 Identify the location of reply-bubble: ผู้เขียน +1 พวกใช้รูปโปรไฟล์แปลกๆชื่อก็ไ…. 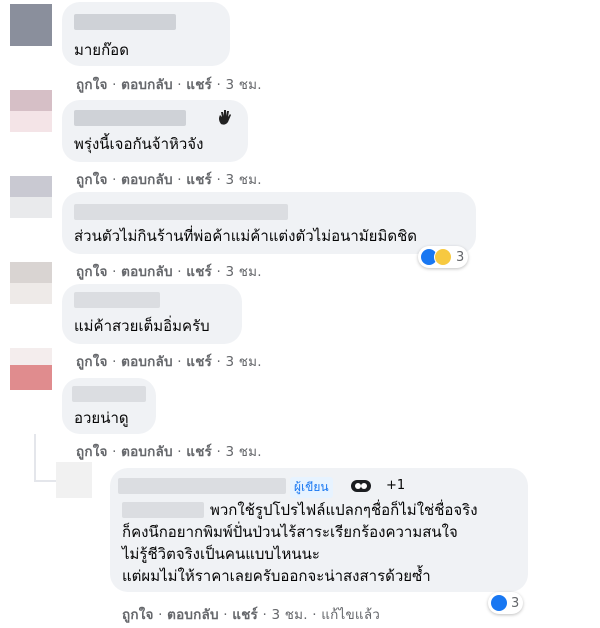
(319, 530).